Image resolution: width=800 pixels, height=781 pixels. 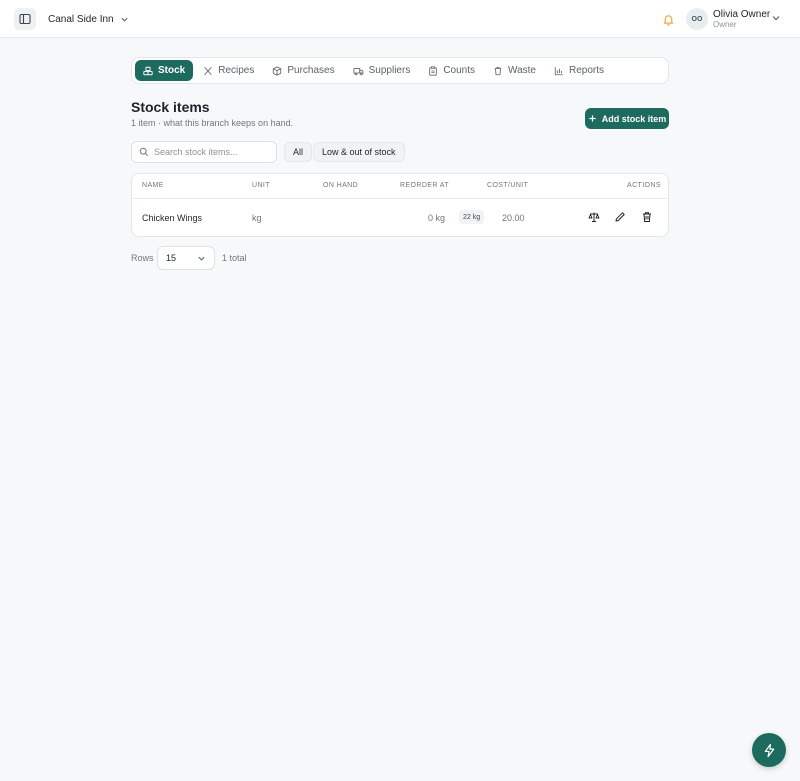 I want to click on cell-name: Chicken Wings, so click(x=172, y=218).